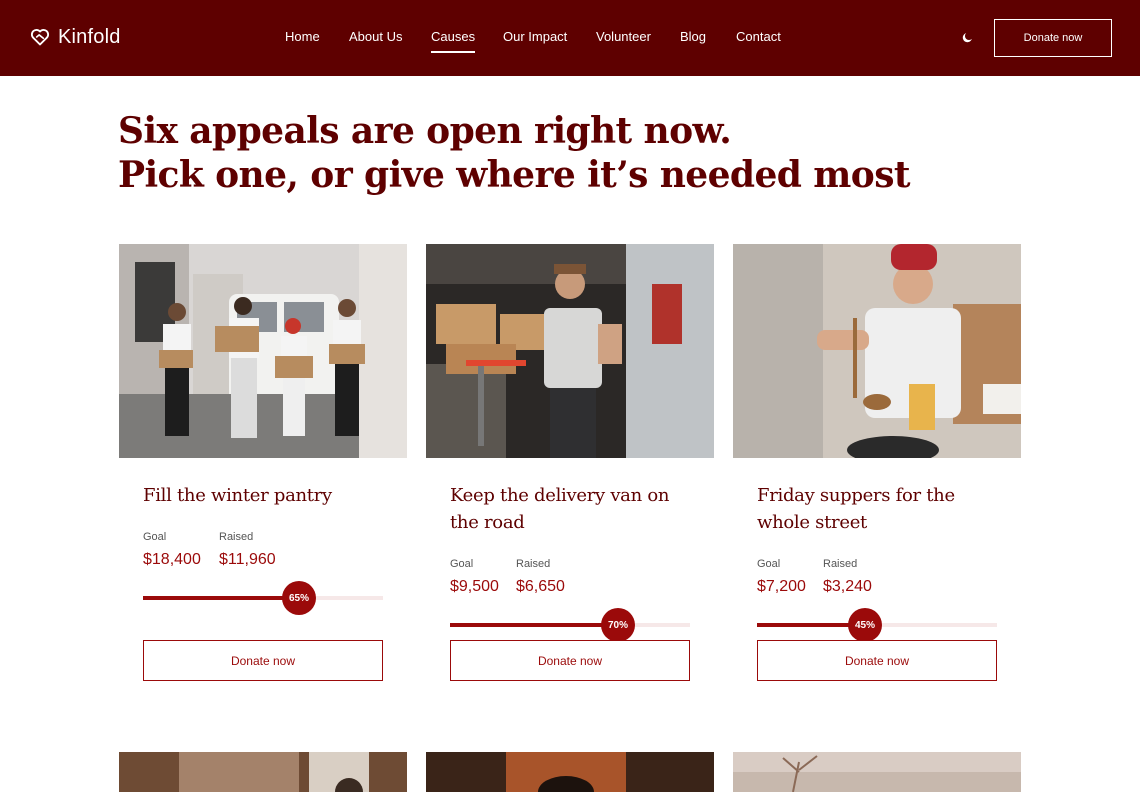  I want to click on nav-causes: Causes, so click(453, 41).